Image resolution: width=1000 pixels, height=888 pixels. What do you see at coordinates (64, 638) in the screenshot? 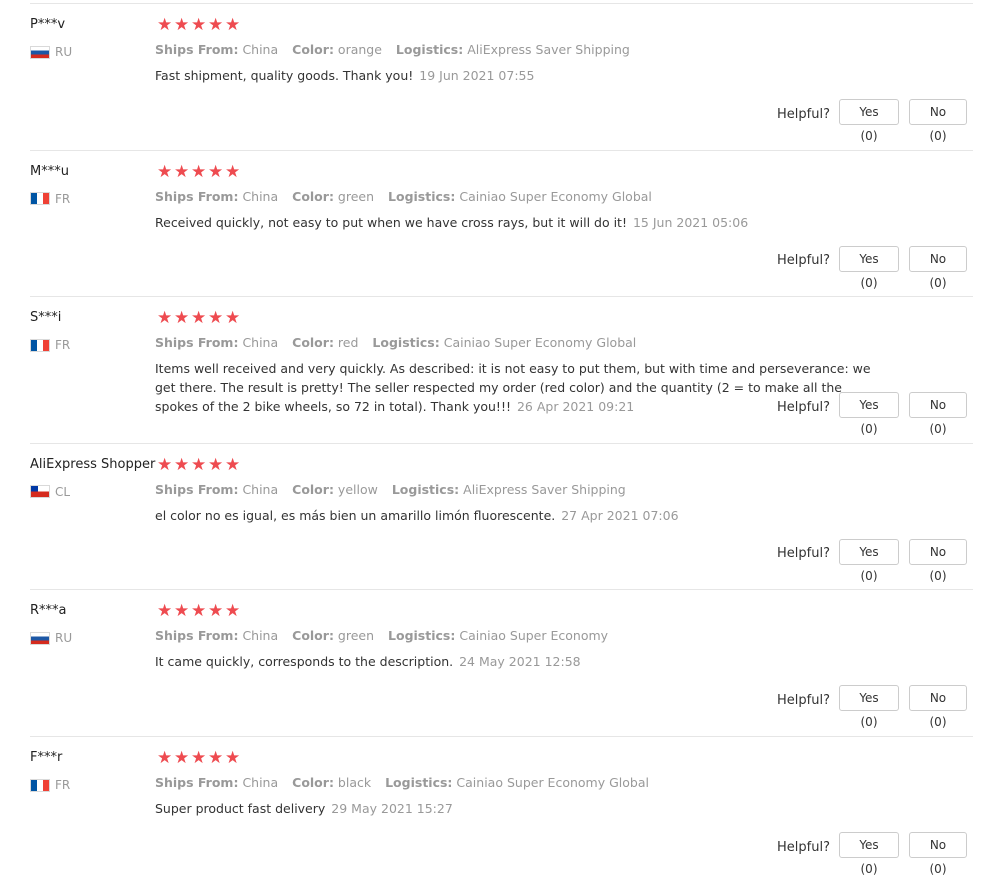
I see `country-code: RU` at bounding box center [64, 638].